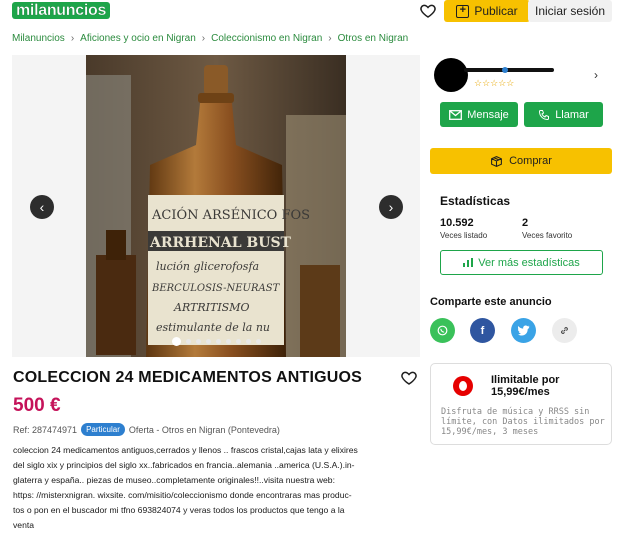 Image resolution: width=640 pixels, height=535 pixels. What do you see at coordinates (494, 83) in the screenshot?
I see `seller-rating-stars: ☆☆☆☆☆` at bounding box center [494, 83].